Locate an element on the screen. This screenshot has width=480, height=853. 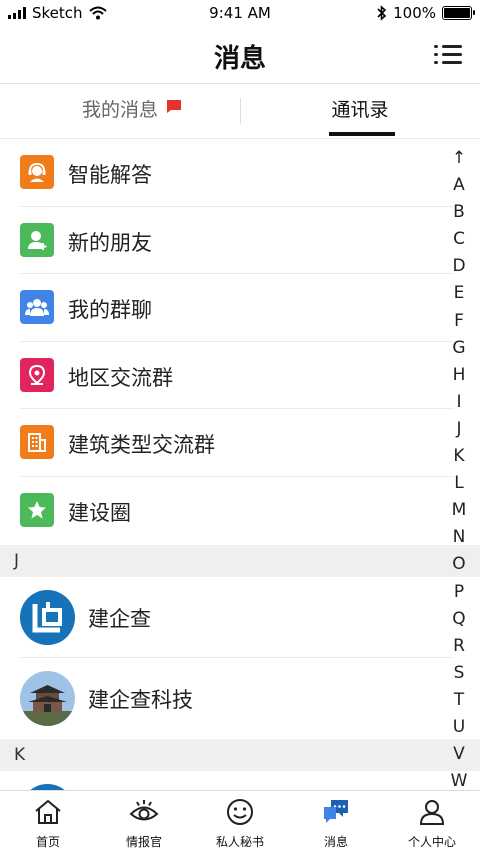
list-item-my-groups: 我的群聊 is located at coordinates (240, 308).